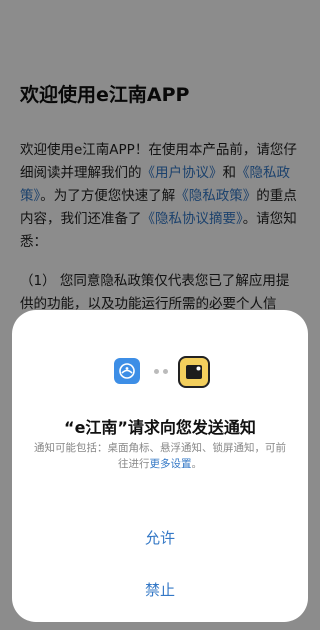  I want to click on allow-button: 允许, so click(160, 538).